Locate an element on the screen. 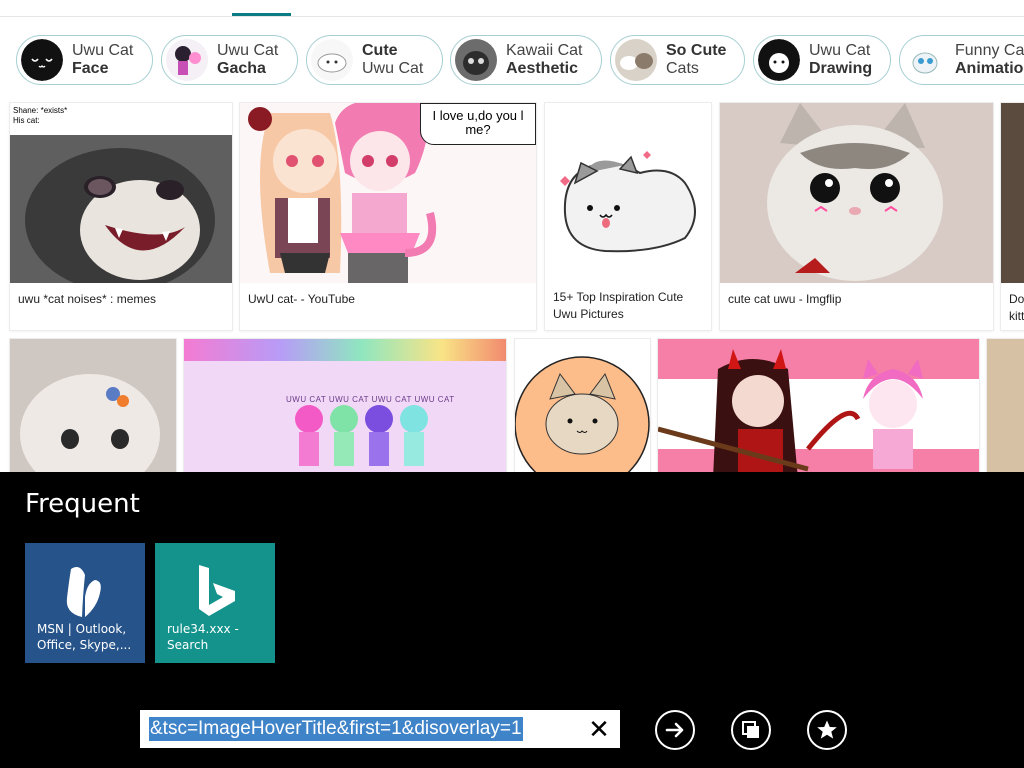  image-result: I love u,do you l me? UwU cat- - YouTube is located at coordinates (388, 216).